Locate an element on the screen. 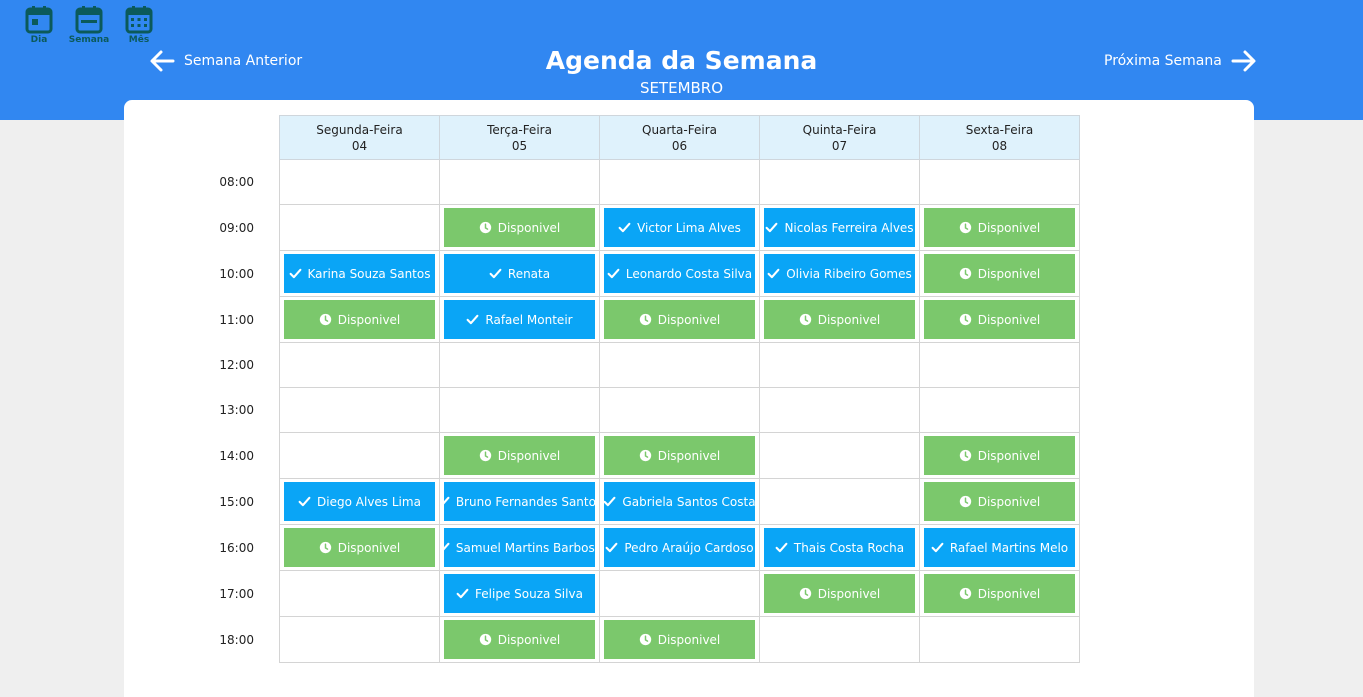 Image resolution: width=1363 pixels, height=697 pixels. booked-appointment: Rafael Monteir is located at coordinates (519, 319).